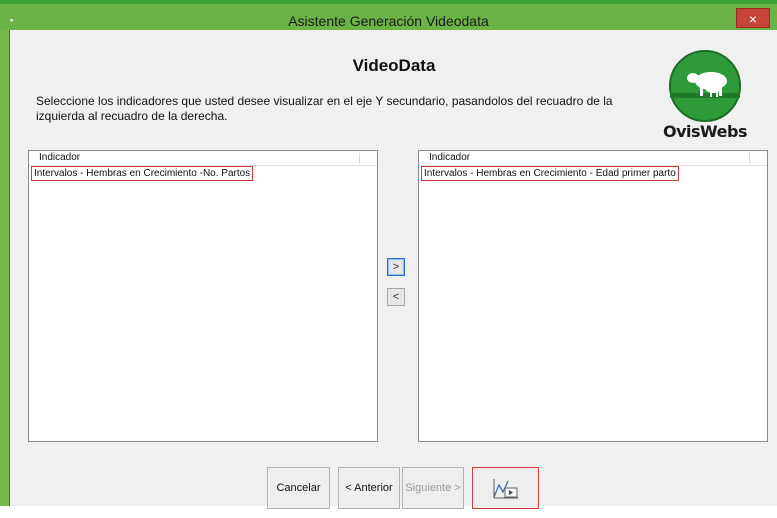 This screenshot has width=777, height=518. Describe the element at coordinates (388, 21) in the screenshot. I see `window-title: Asistente Generación Videodata` at that location.